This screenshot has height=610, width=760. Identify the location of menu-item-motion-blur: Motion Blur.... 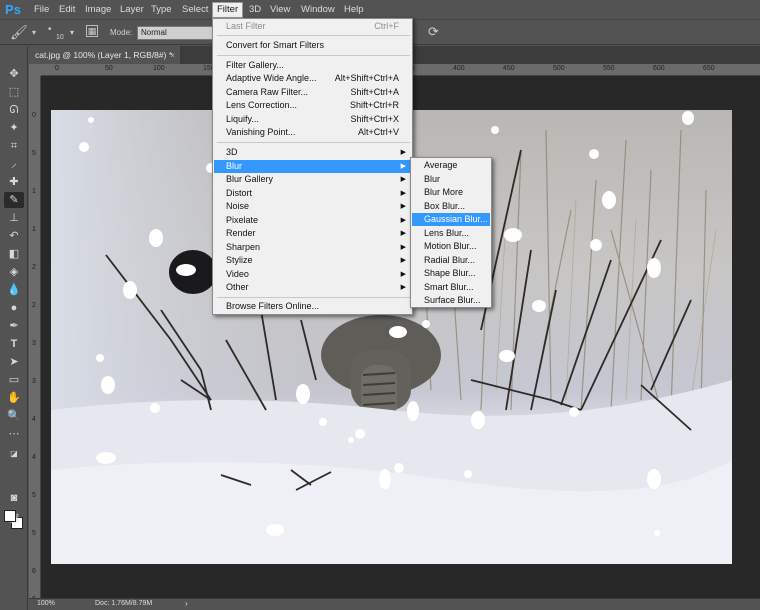
(451, 246).